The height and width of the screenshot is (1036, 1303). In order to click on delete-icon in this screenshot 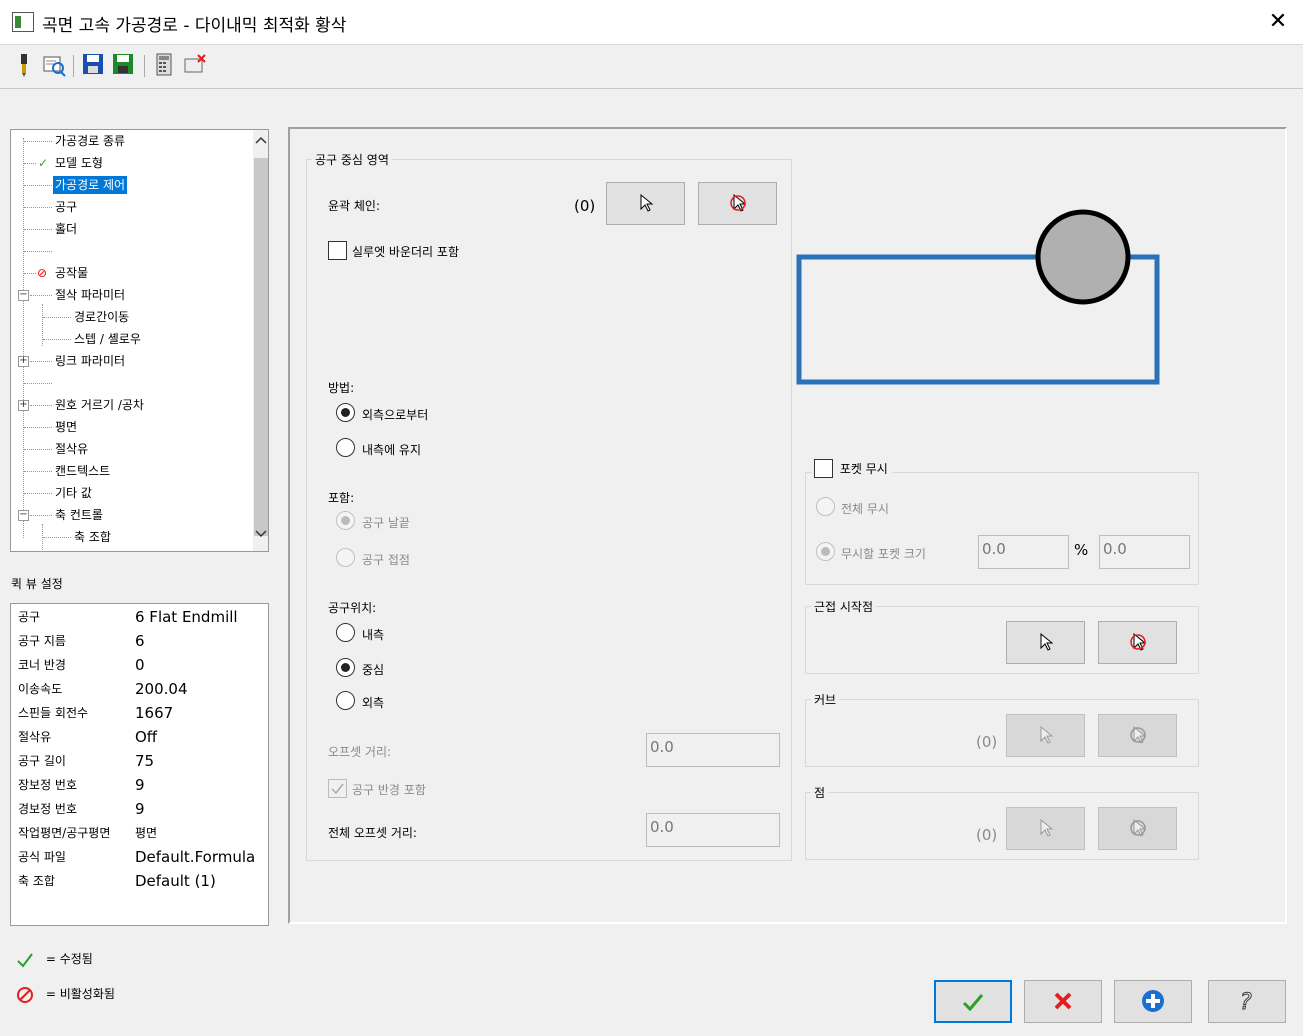, I will do `click(195, 65)`.